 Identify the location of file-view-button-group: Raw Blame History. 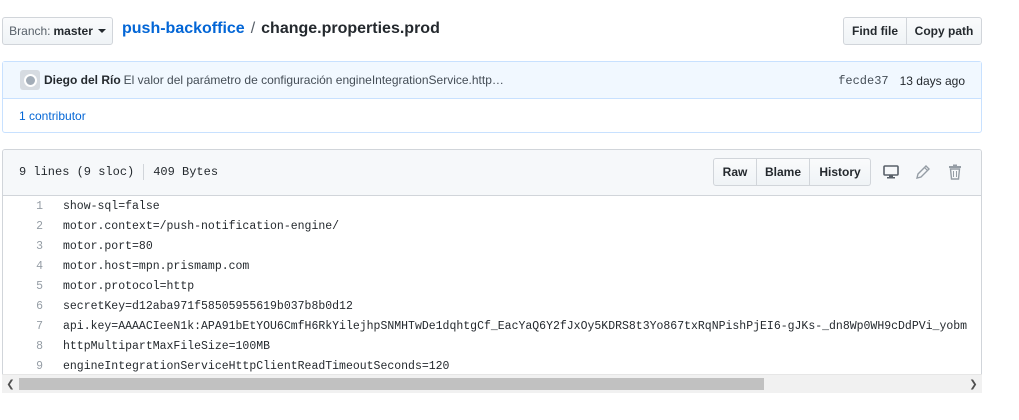
(792, 172).